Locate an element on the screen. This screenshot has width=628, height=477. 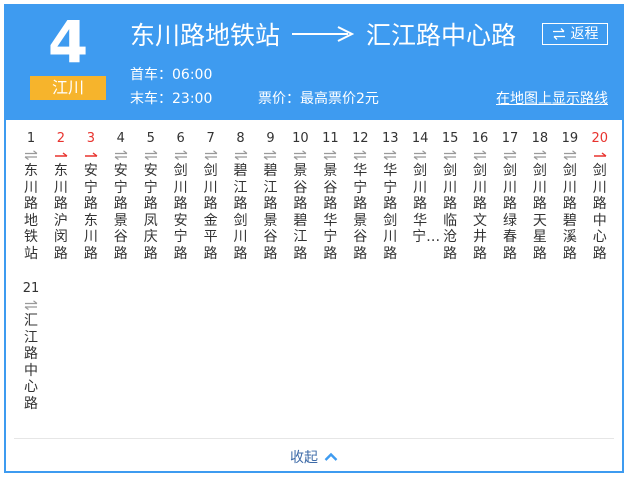
station-item: 17 剑川路绿春路 is located at coordinates (510, 196).